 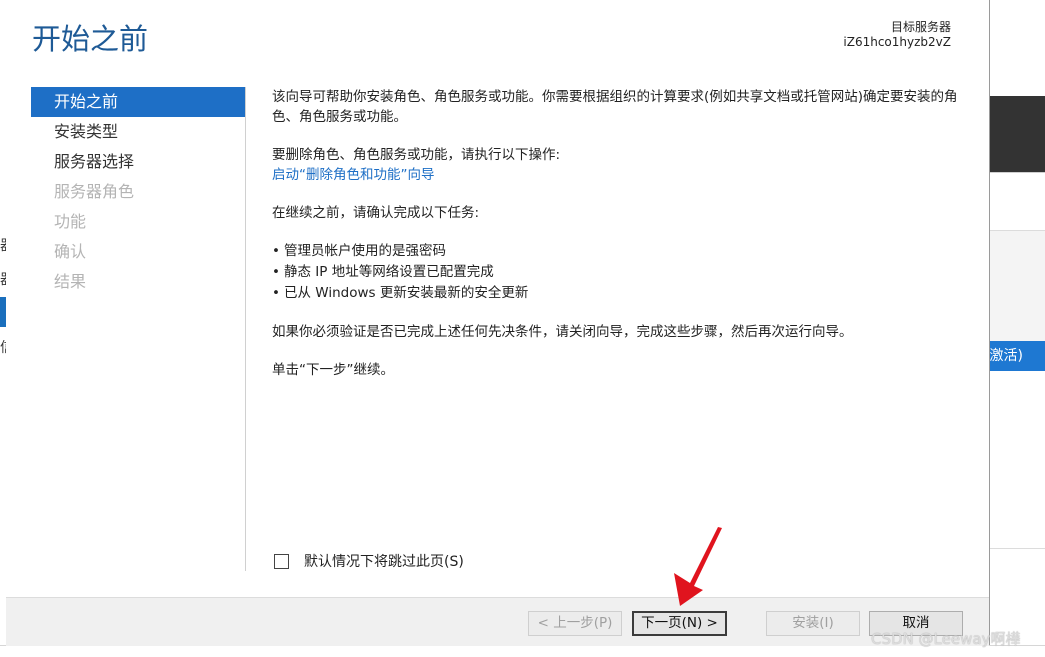 I want to click on skip-page-option: 默认情况下将跳过此页(S), so click(x=369, y=561).